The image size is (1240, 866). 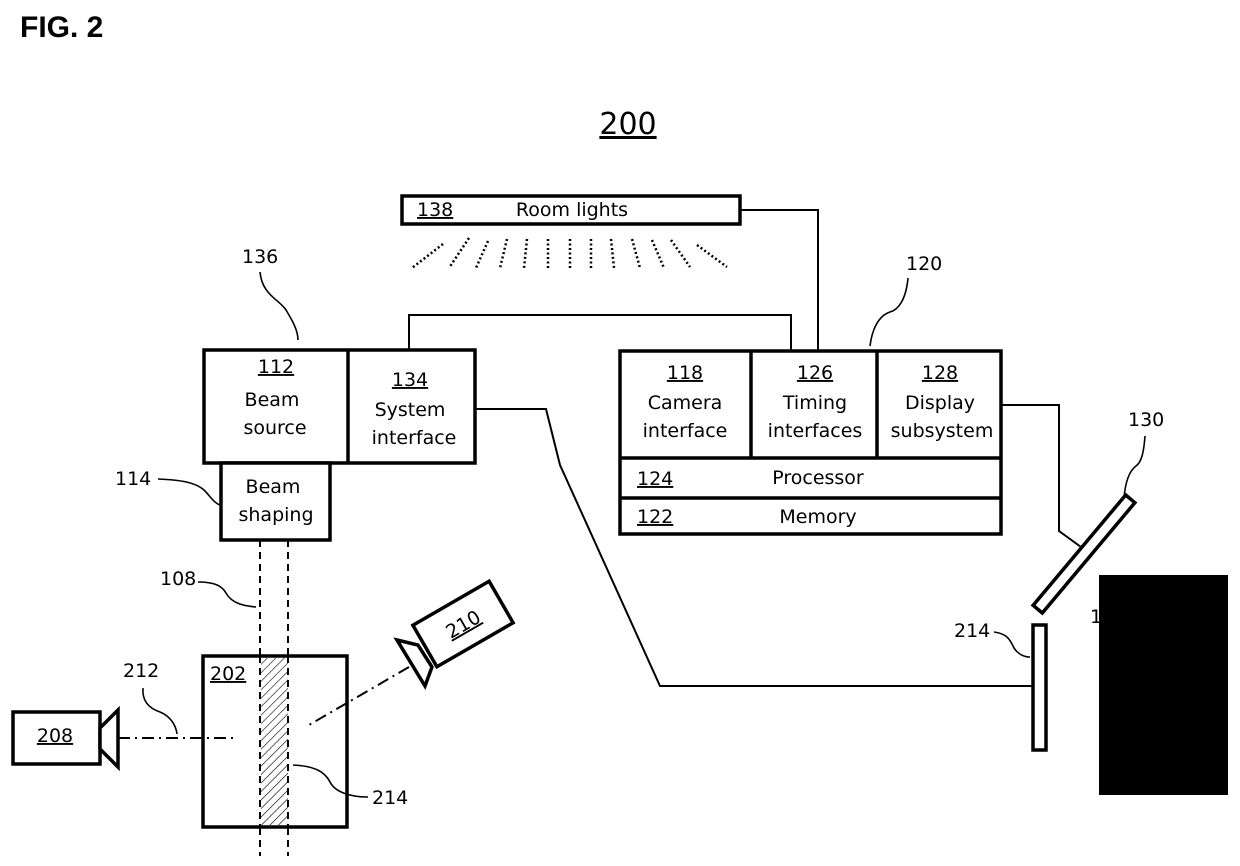 What do you see at coordinates (815, 373) in the screenshot?
I see `timing-interfaces-ref: 126` at bounding box center [815, 373].